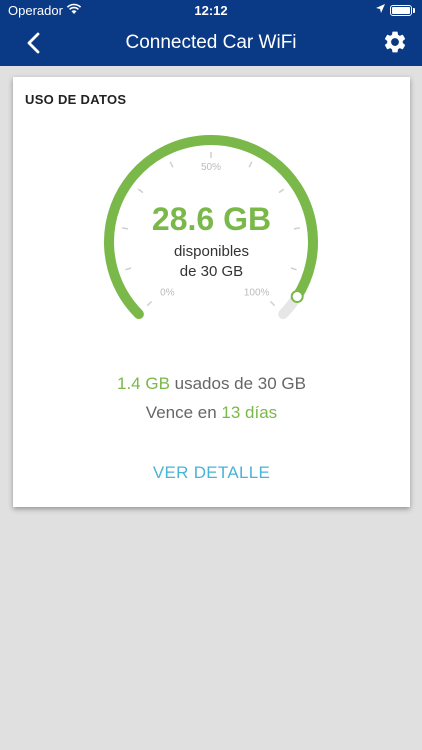 The height and width of the screenshot is (750, 422). I want to click on gear-icon, so click(395, 42).